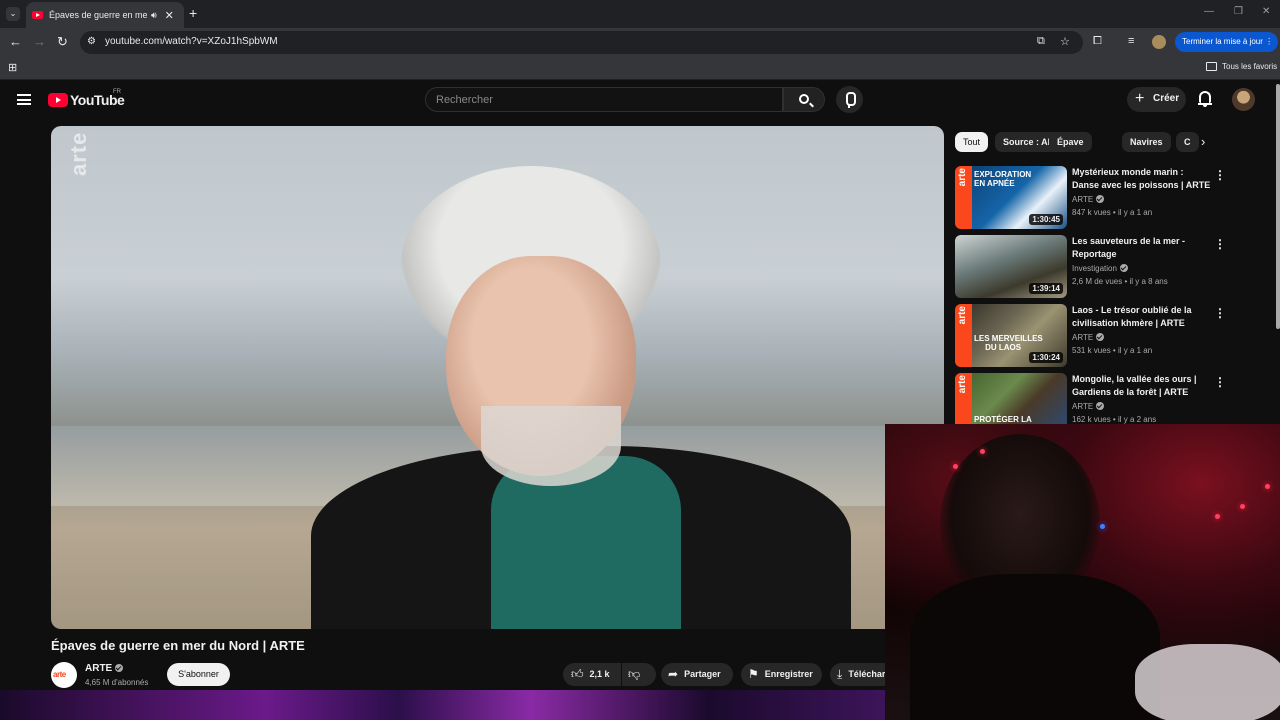  What do you see at coordinates (1112, 350) in the screenshot?
I see `recommendation-meta: 531 k vues • il y a 1 an` at bounding box center [1112, 350].